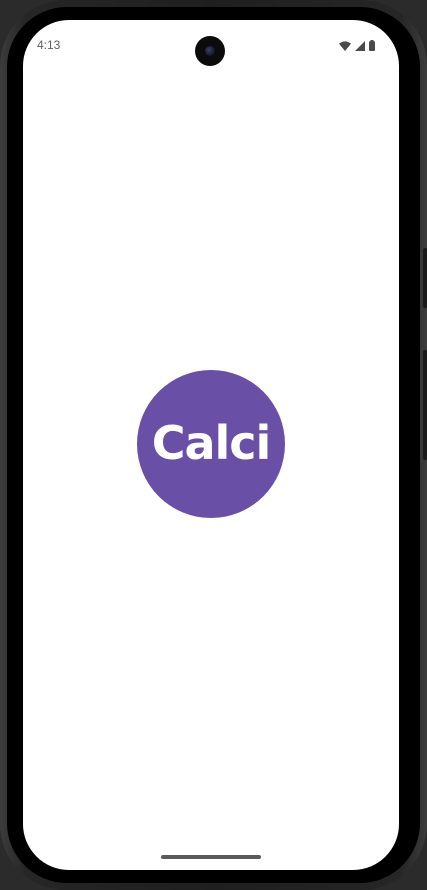 This screenshot has width=427, height=890. I want to click on home-indicator, so click(211, 857).